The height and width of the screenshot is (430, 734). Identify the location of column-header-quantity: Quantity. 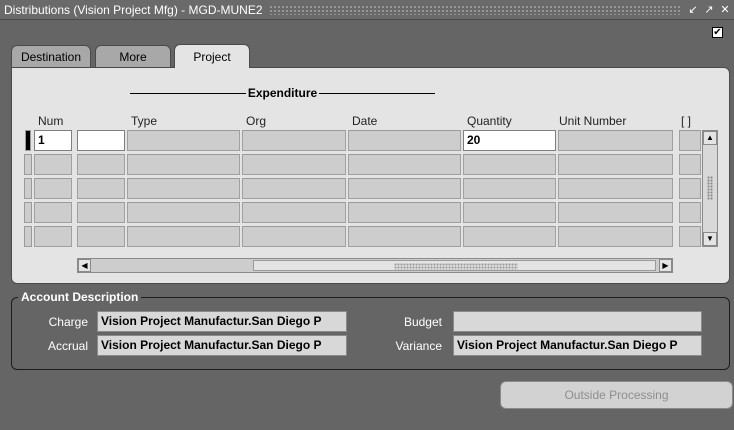
(489, 121).